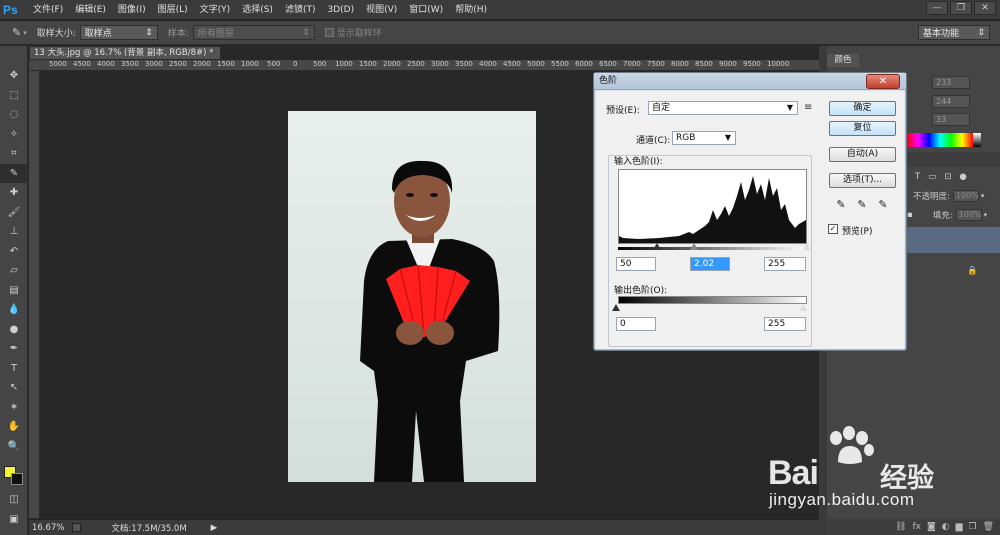  What do you see at coordinates (916, 527) in the screenshot?
I see `fx-icon: fx` at bounding box center [916, 527].